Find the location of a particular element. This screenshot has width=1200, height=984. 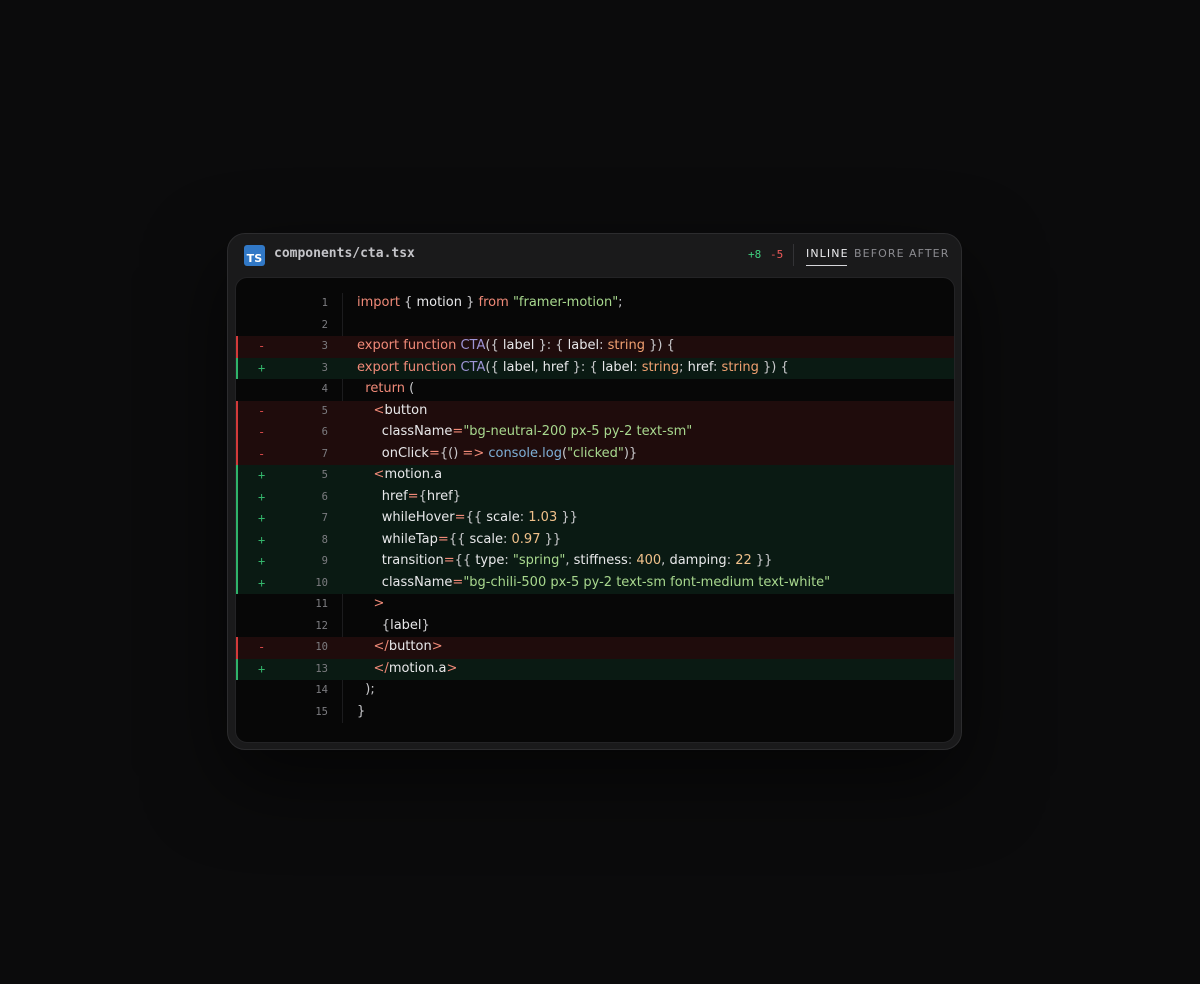

deletions-count: -5 is located at coordinates (777, 254).